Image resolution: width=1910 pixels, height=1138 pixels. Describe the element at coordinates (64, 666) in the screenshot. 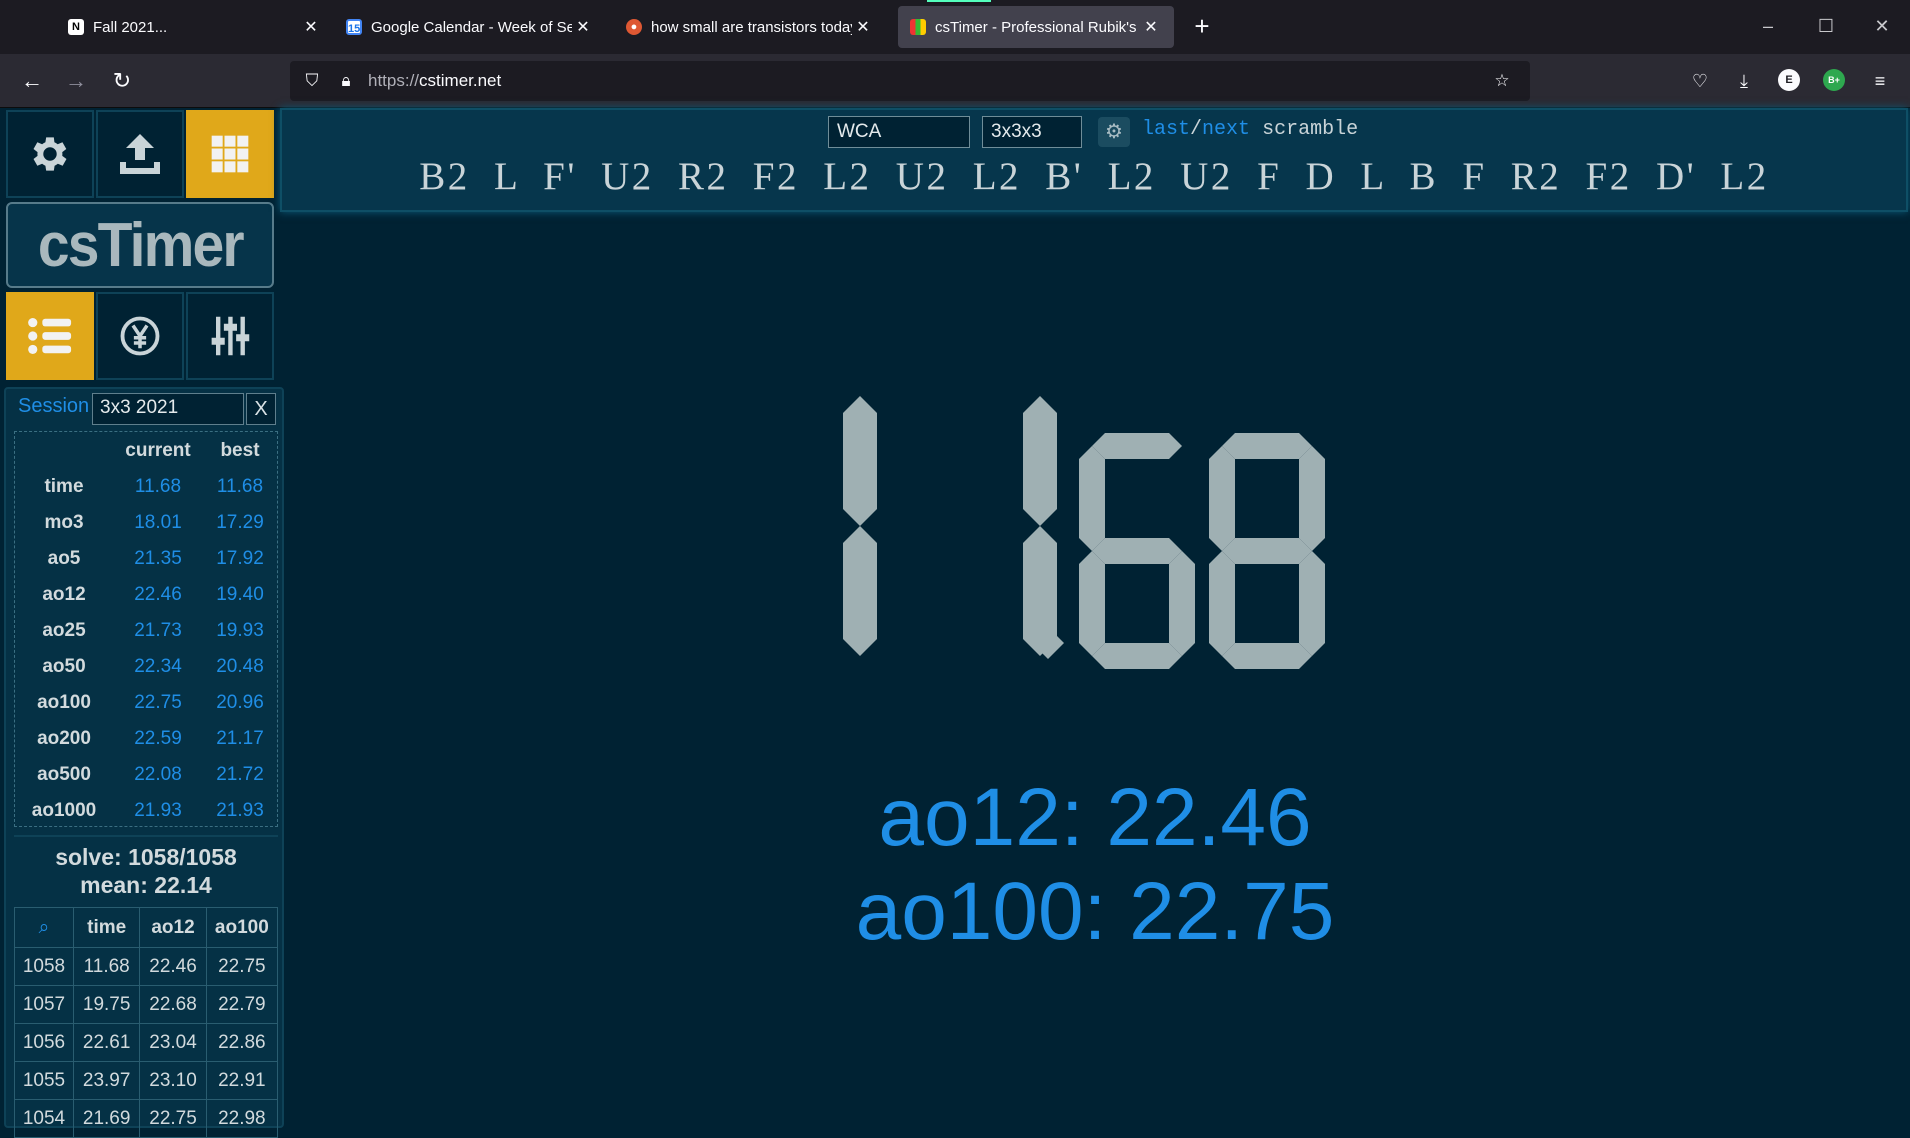

I see `stat-name: ao50` at that location.